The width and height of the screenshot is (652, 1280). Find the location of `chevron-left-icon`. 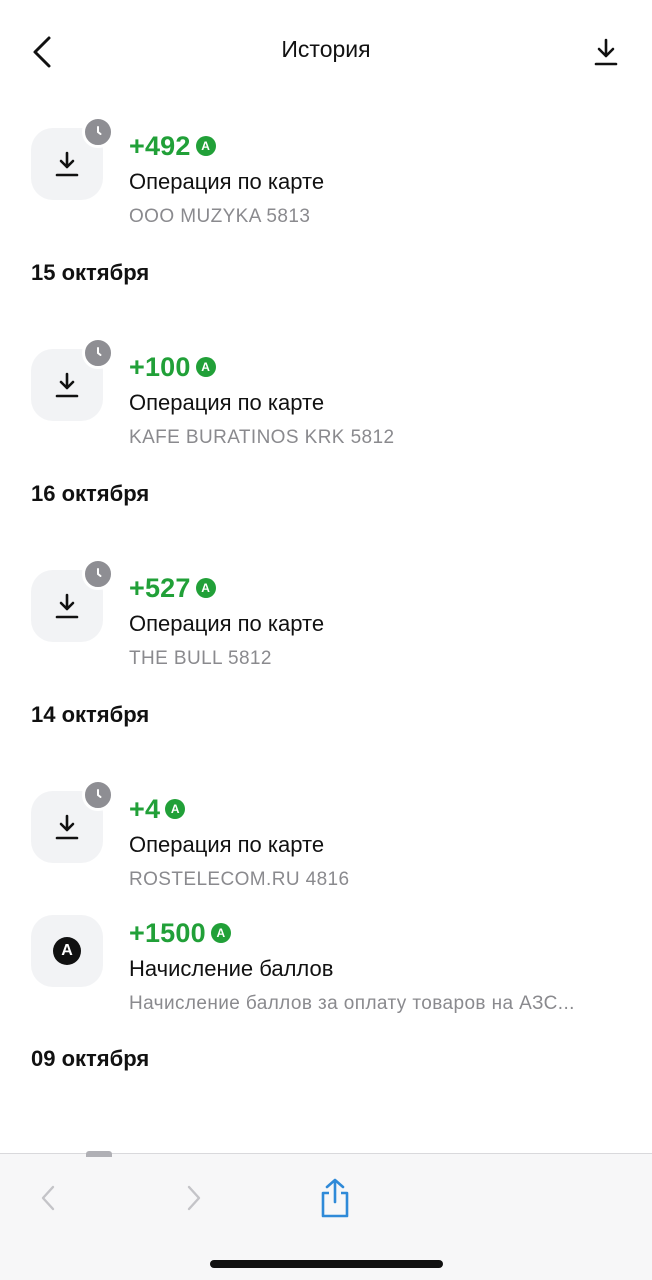

chevron-left-icon is located at coordinates (48, 1198).